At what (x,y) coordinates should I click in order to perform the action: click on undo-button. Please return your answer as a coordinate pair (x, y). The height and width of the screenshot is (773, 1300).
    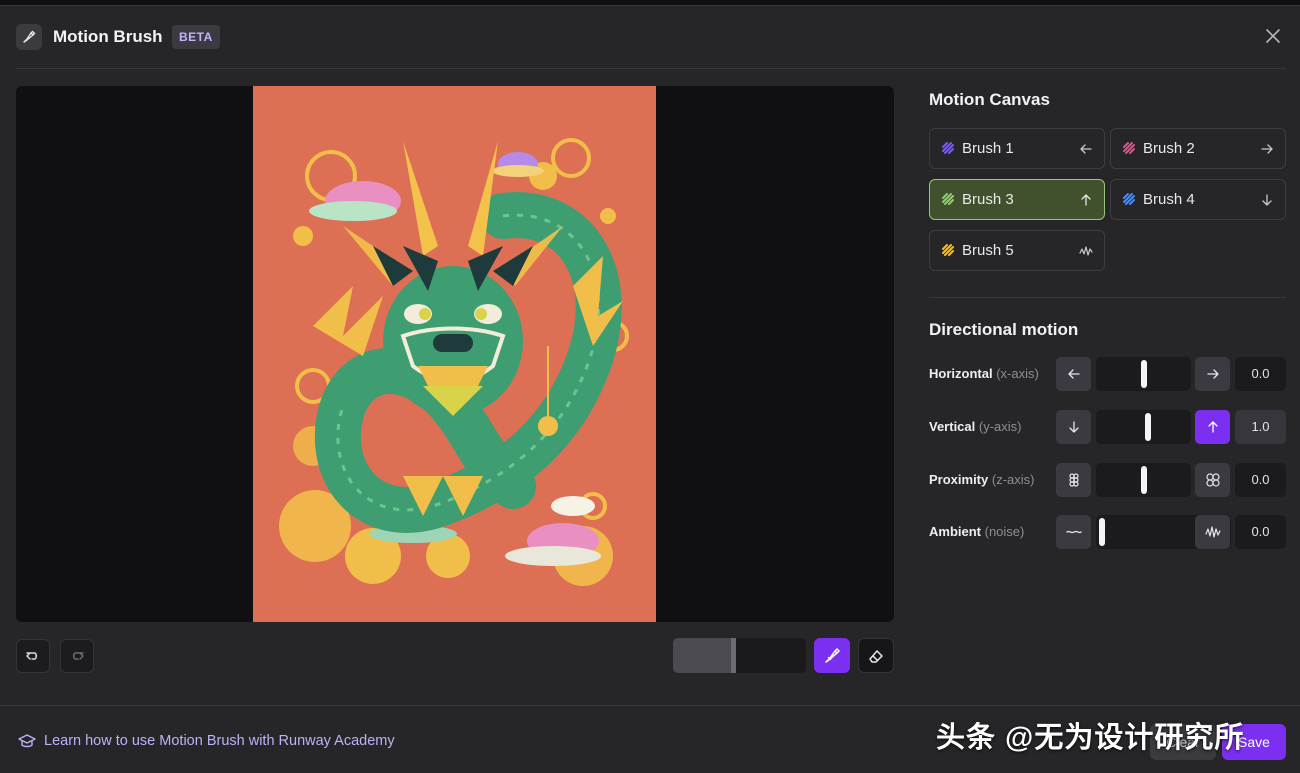
    Looking at the image, I should click on (33, 656).